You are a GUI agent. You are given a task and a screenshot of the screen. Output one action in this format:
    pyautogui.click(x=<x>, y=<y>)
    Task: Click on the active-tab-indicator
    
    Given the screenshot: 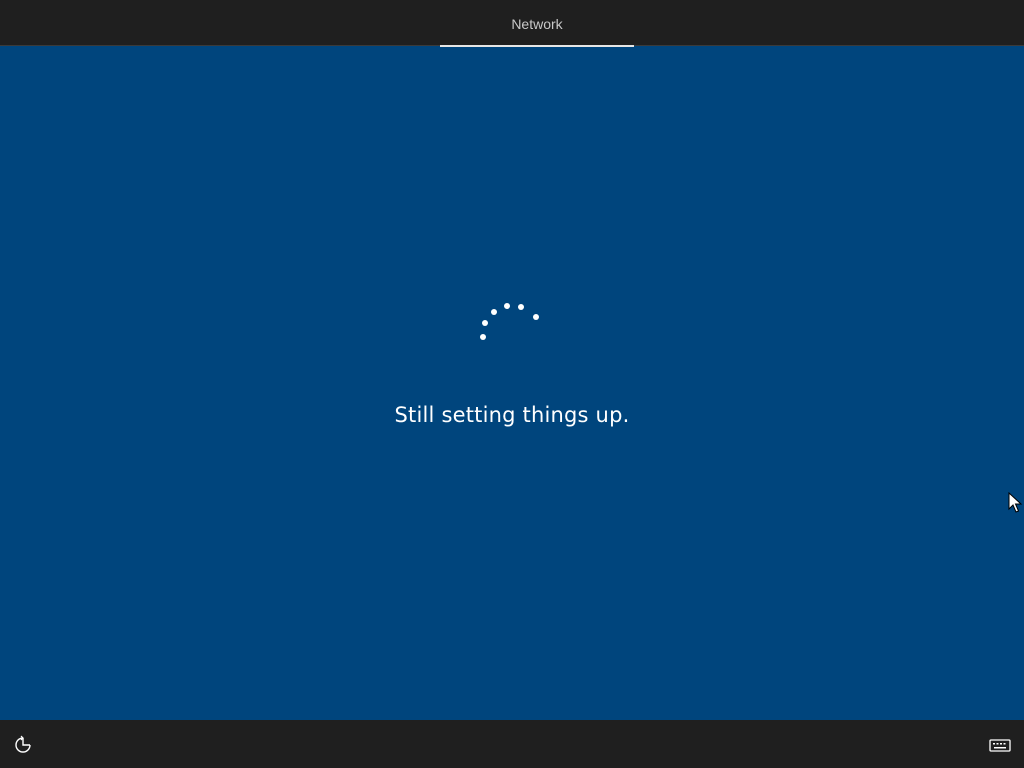 What is the action you would take?
    pyautogui.click(x=537, y=46)
    